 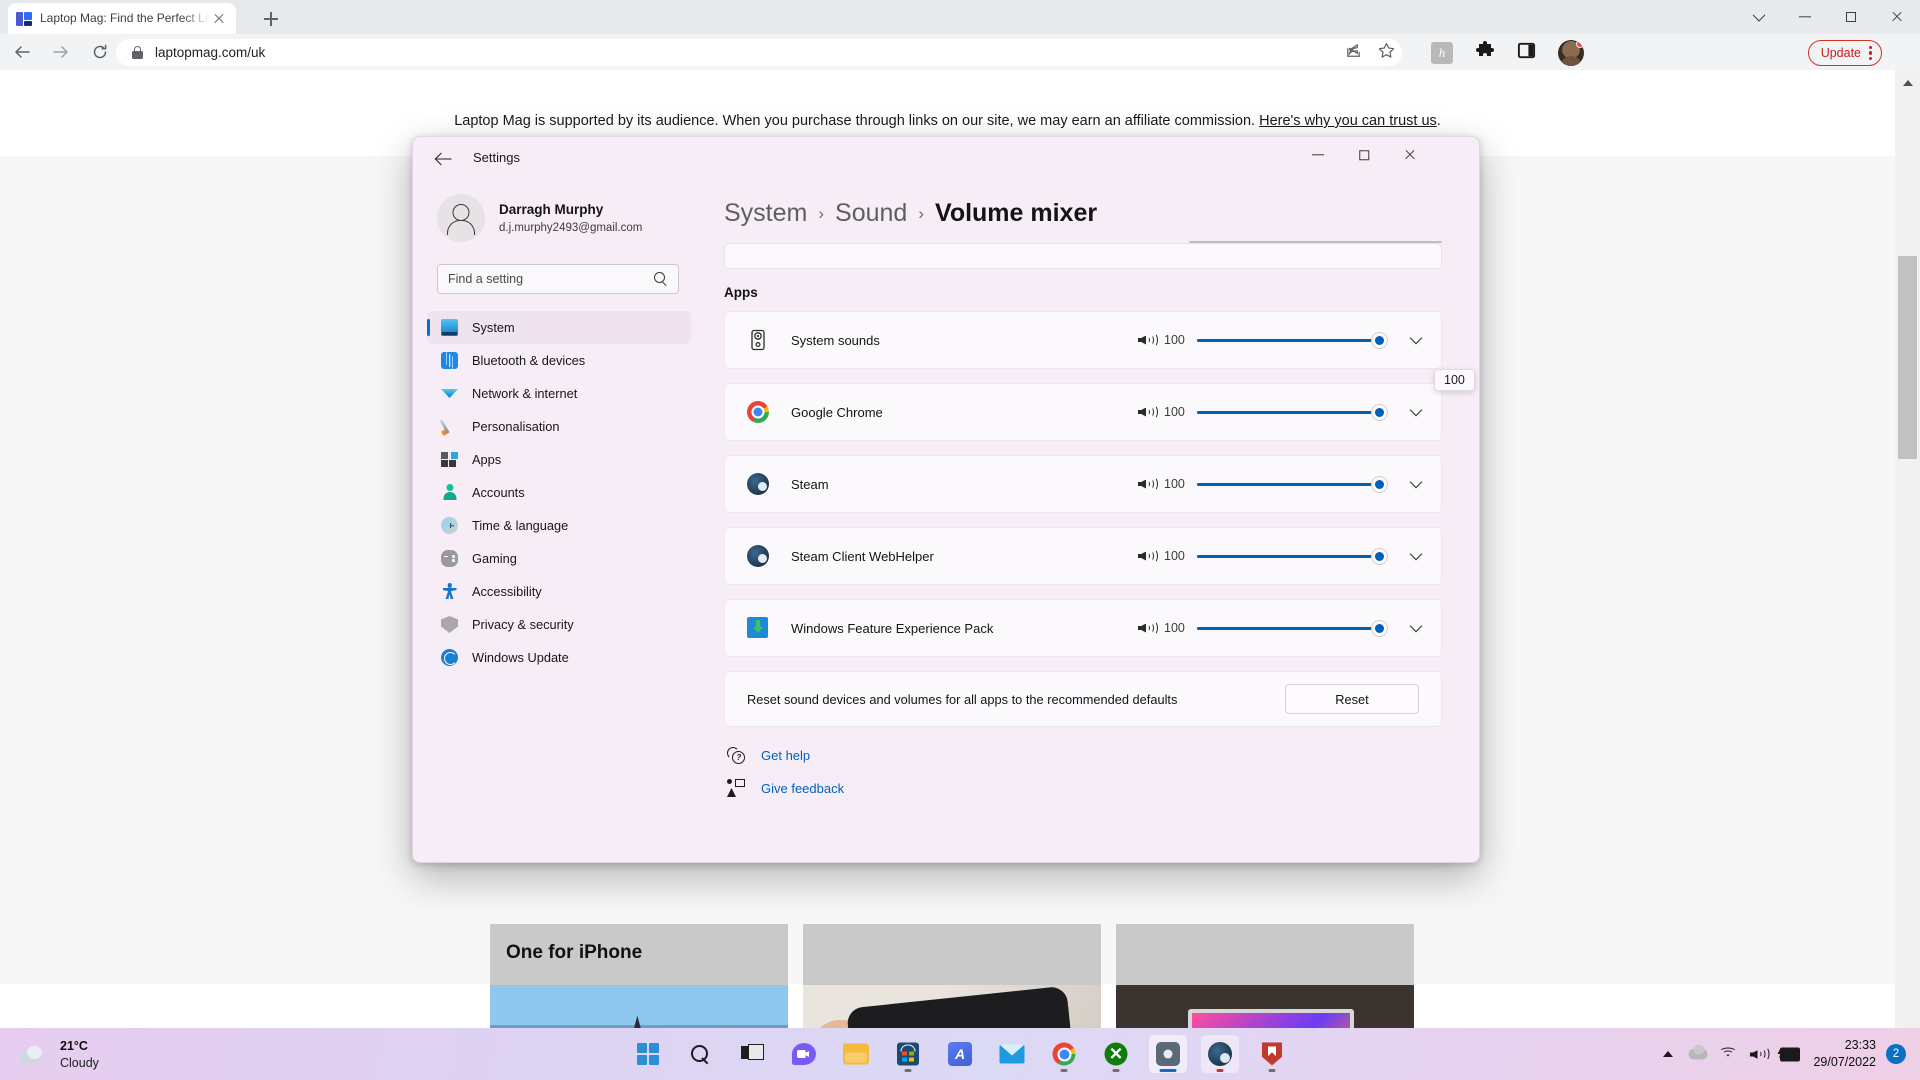 I want to click on table-row: Windows Feature Experience Pack 100, so click(x=1083, y=628).